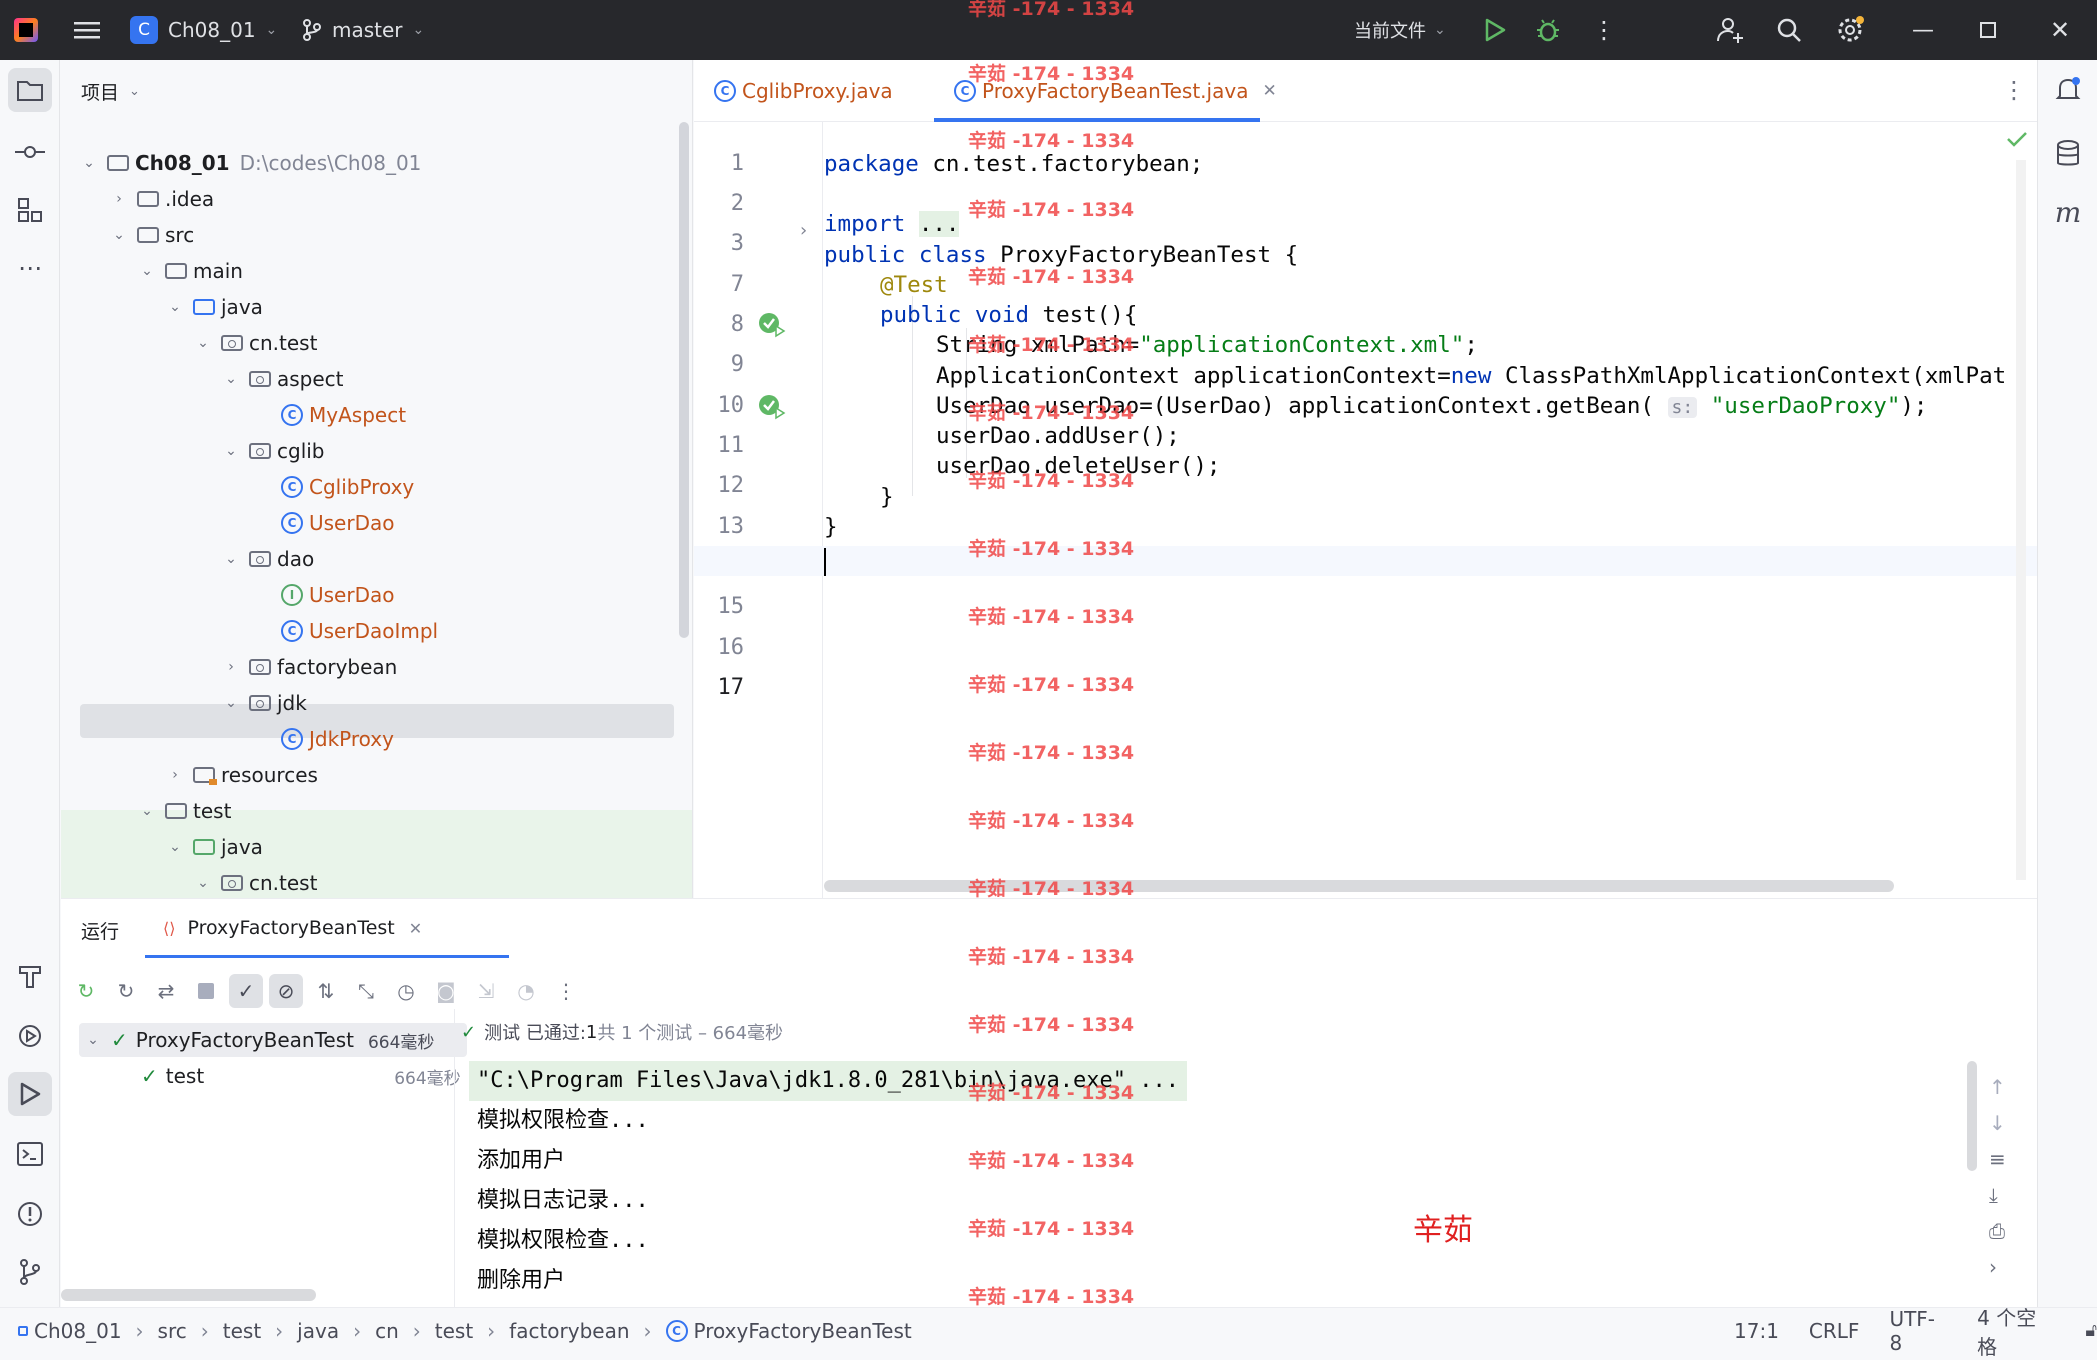 The width and height of the screenshot is (2097, 1360). I want to click on tree-item-test-java: ⌄ java, so click(215, 847).